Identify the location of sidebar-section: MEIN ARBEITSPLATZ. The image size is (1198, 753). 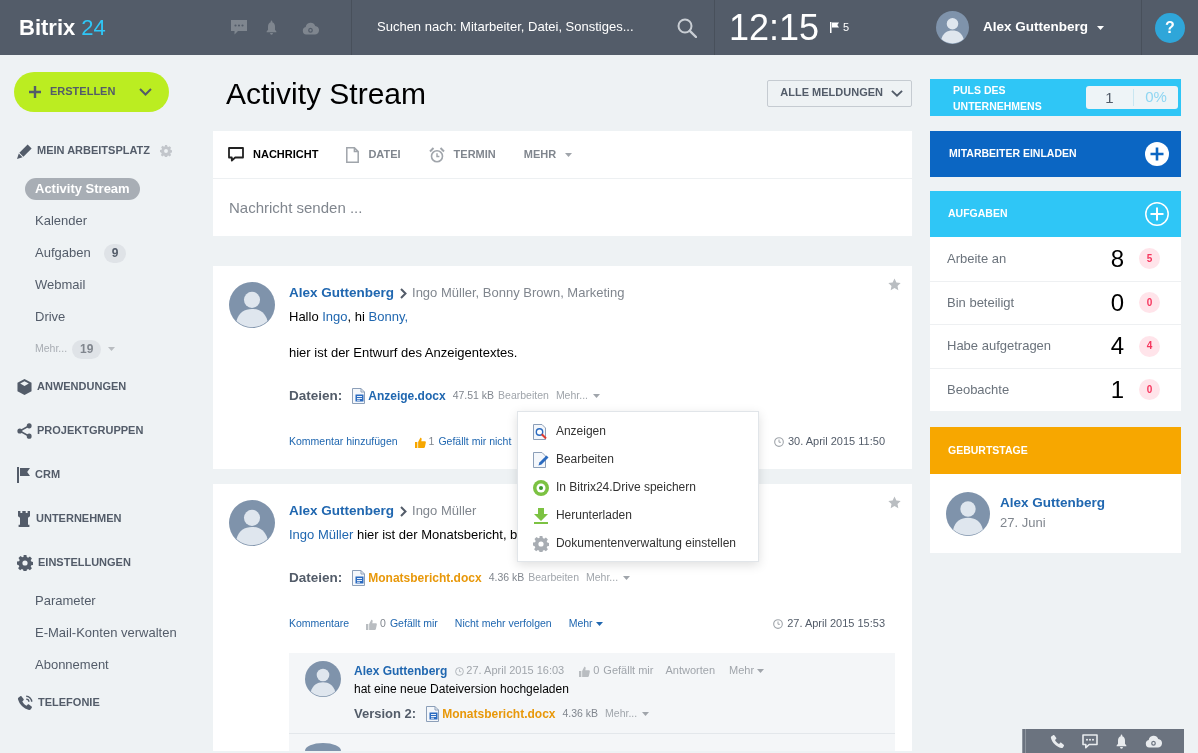
(84, 151).